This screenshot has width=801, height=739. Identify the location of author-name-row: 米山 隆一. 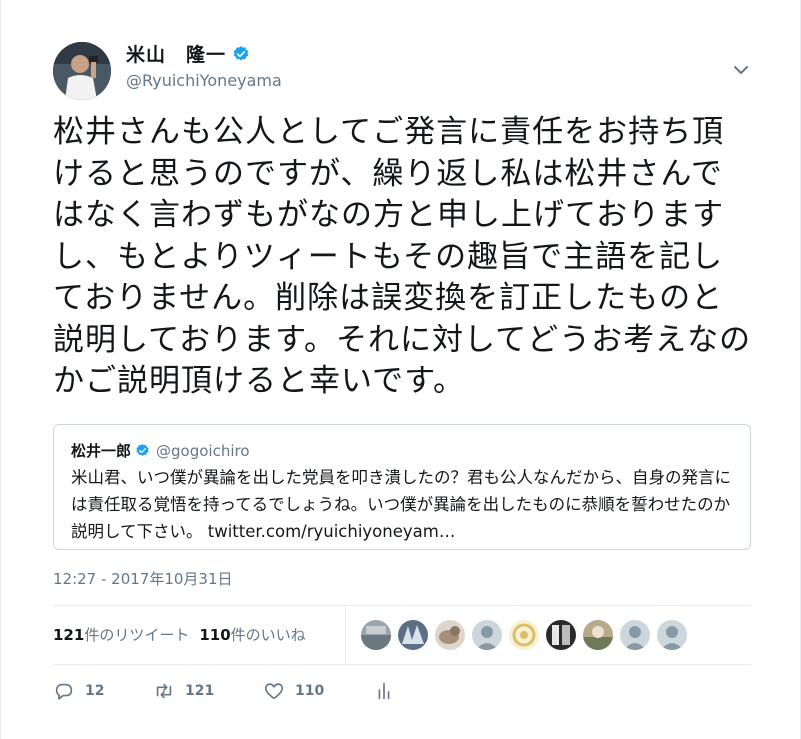
(188, 53).